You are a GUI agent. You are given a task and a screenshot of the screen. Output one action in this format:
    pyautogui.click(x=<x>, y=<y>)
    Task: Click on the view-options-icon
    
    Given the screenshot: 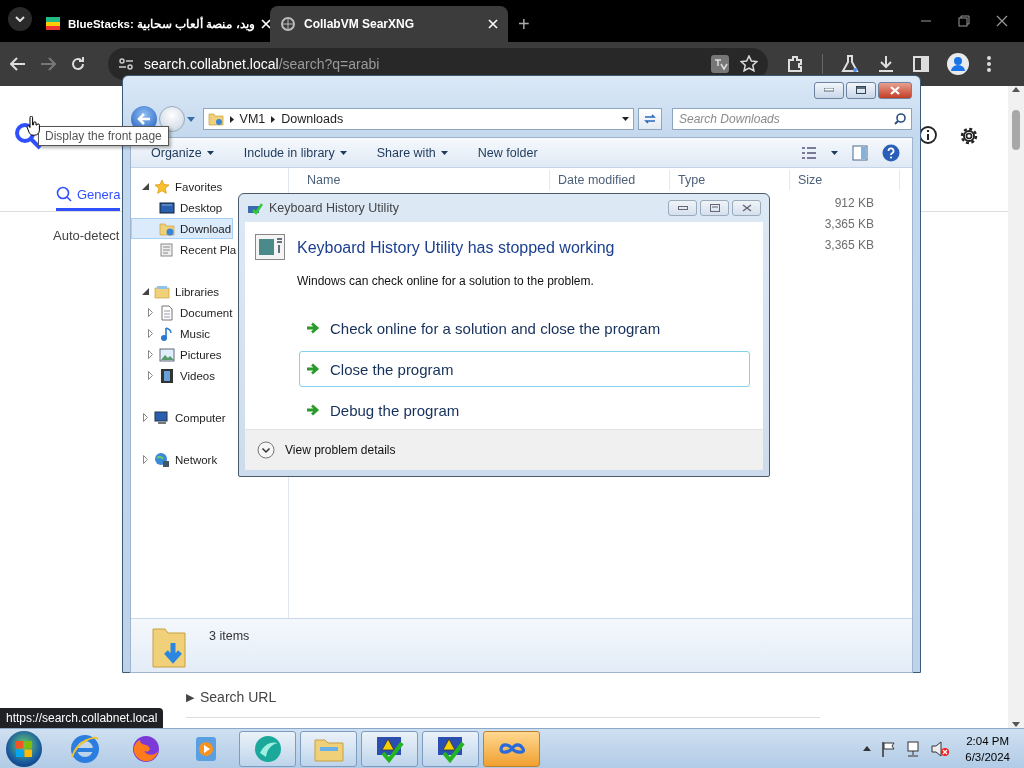 What is the action you would take?
    pyautogui.click(x=809, y=152)
    